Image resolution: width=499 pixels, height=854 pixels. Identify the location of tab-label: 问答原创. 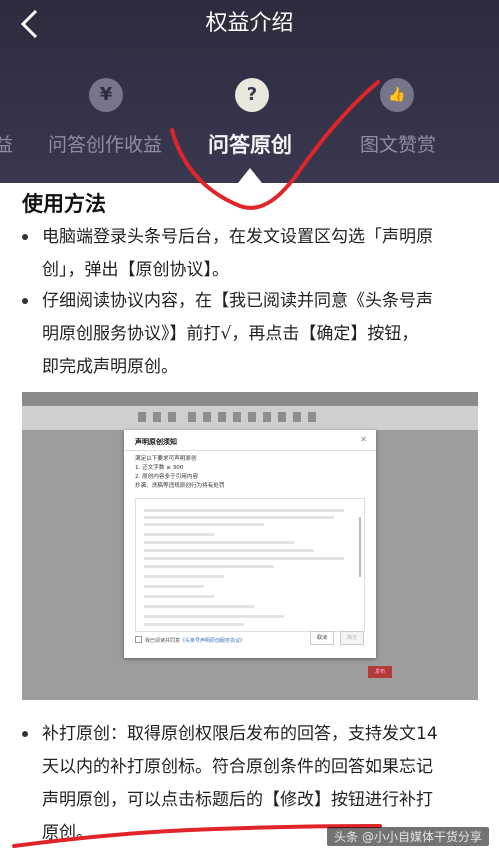
(250, 145).